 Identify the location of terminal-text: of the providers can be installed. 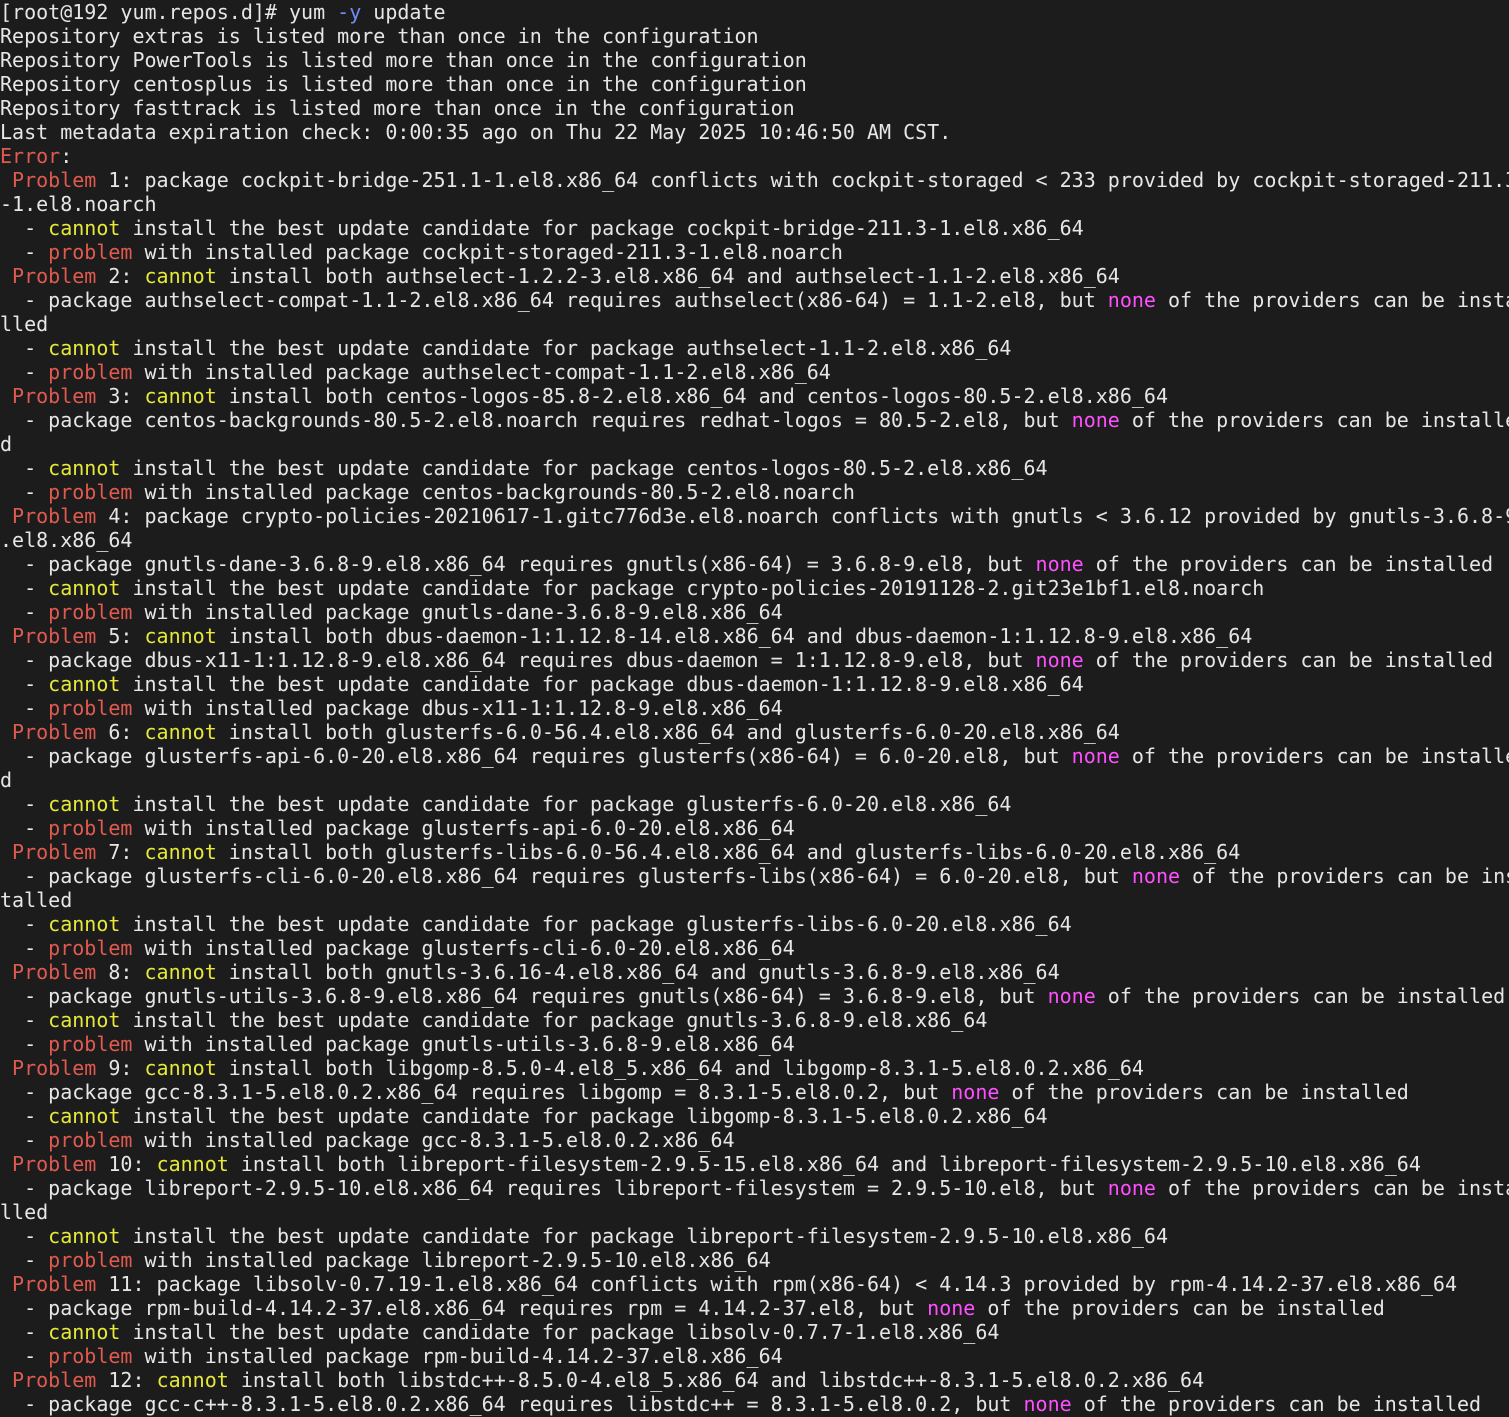
(1204, 1092).